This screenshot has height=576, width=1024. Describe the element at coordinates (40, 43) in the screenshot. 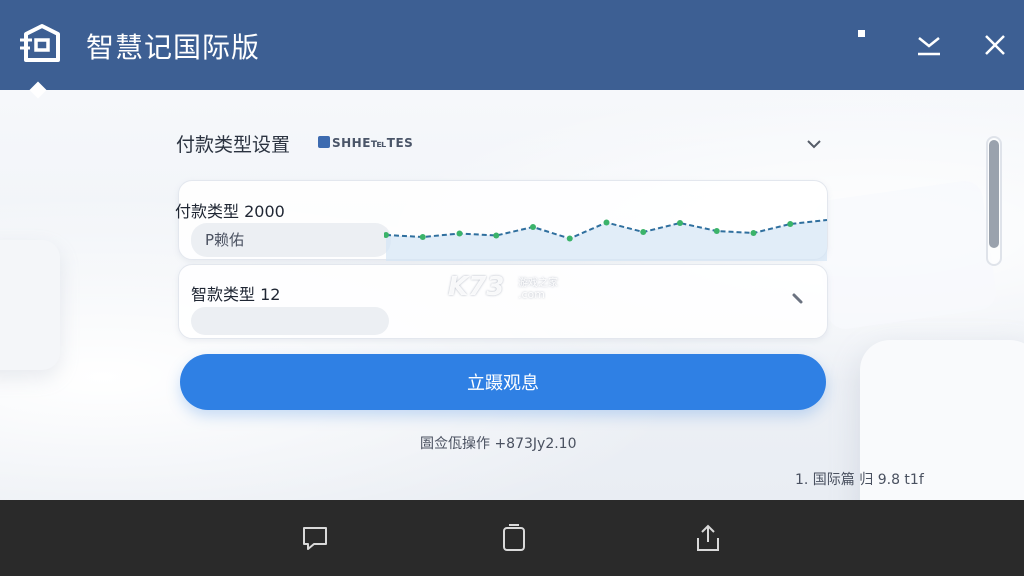

I see `app-logo-icon` at that location.